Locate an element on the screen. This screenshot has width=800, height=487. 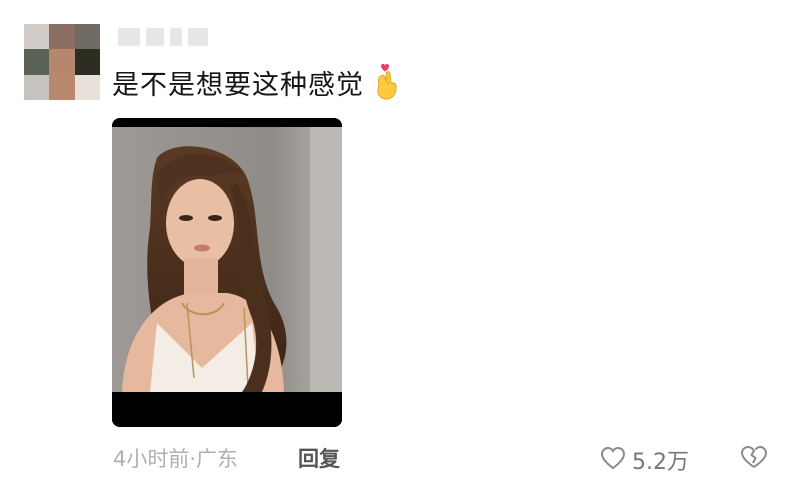
comment-text: 是不是想要这种感觉 is located at coordinates (238, 85).